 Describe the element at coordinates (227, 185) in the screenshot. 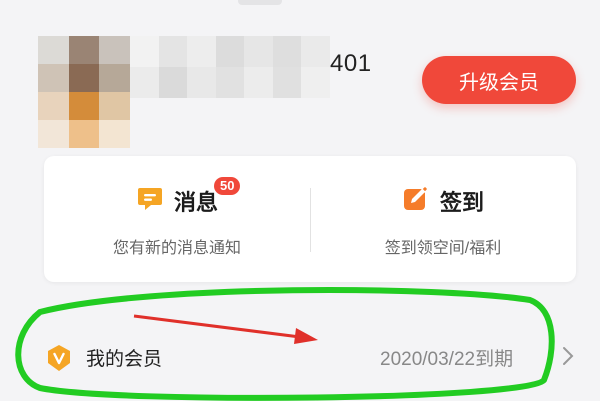

I see `unread-count-badge: 50` at that location.